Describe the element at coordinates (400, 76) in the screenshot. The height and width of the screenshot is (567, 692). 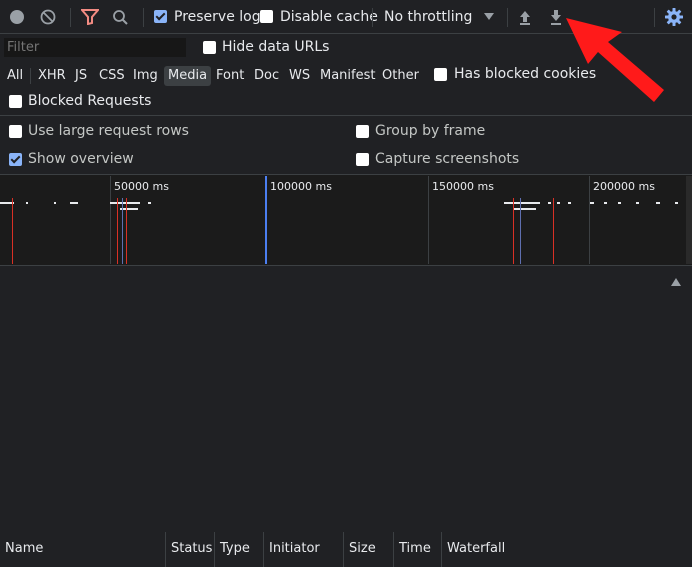
I see `filter-other: Other` at that location.